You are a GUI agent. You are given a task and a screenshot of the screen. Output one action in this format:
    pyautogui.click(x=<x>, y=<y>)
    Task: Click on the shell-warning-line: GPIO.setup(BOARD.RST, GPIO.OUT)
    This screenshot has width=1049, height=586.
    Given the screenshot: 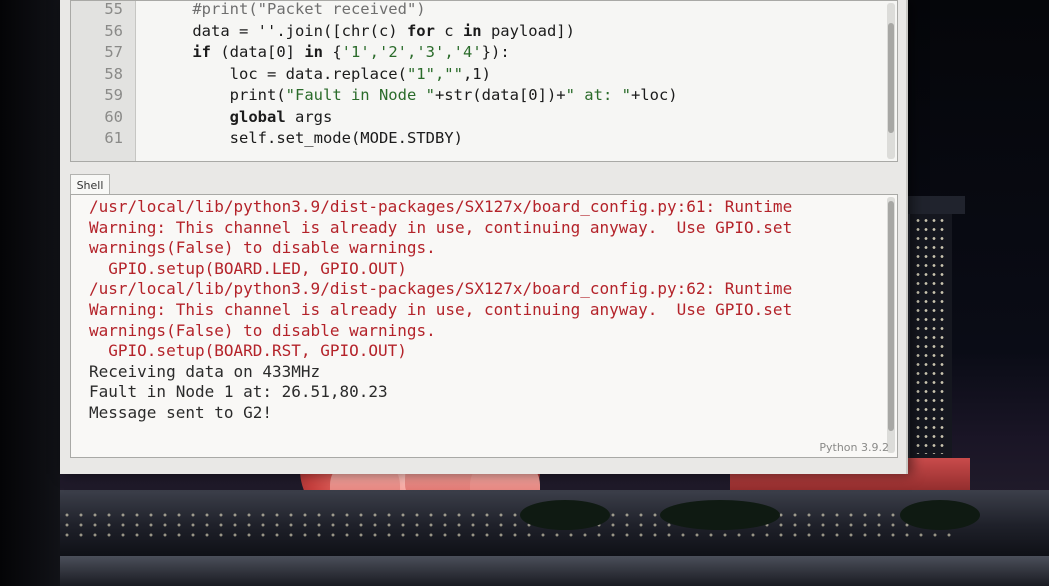 What is the action you would take?
    pyautogui.click(x=248, y=351)
    